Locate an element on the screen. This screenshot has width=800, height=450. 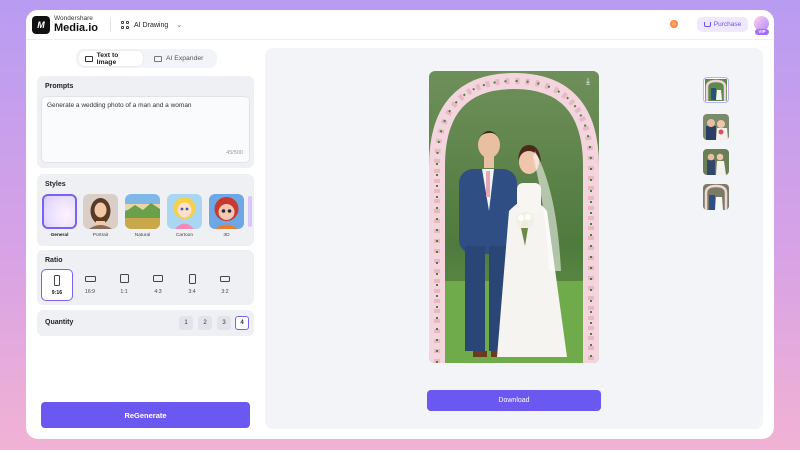
ratio-9-16: 9:16 is located at coordinates (57, 285).